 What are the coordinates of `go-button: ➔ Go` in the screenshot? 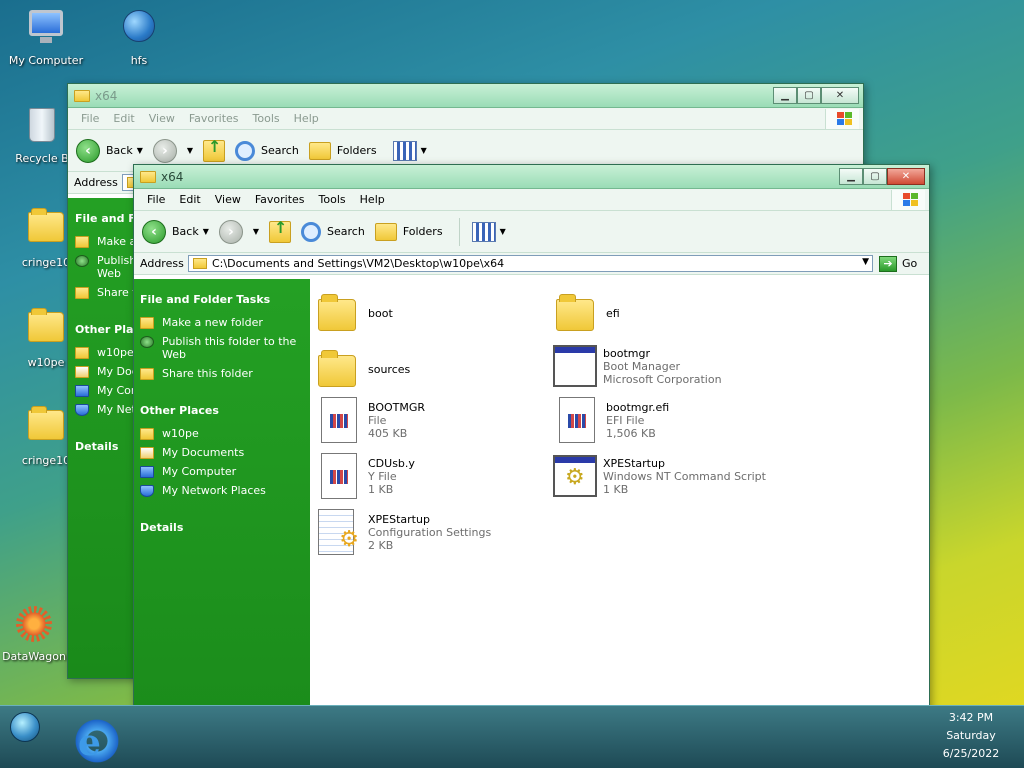 It's located at (901, 263).